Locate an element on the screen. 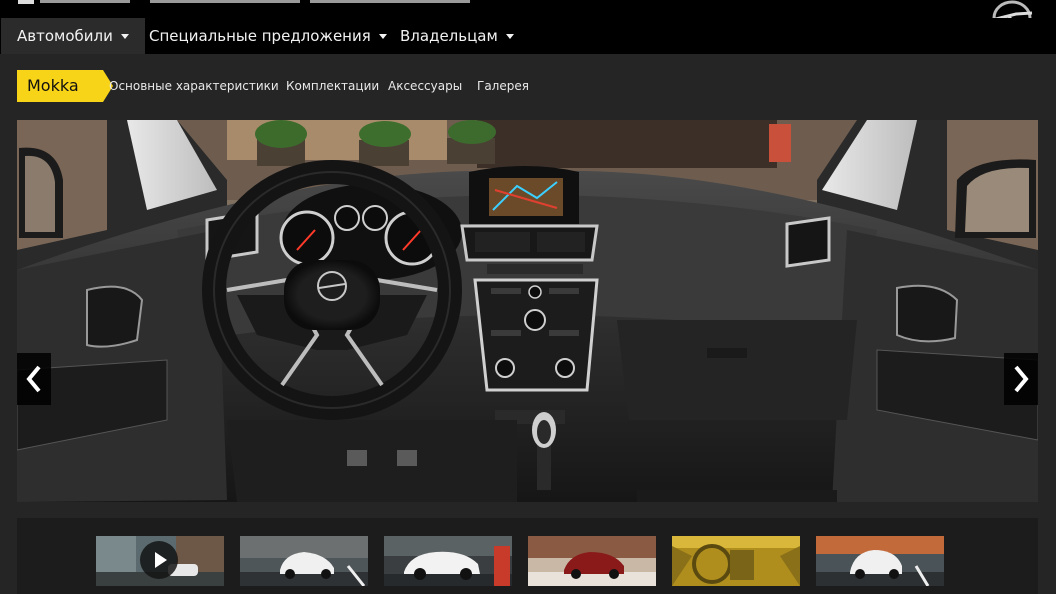  subnav-link-specs: Основные характеристики is located at coordinates (194, 86).